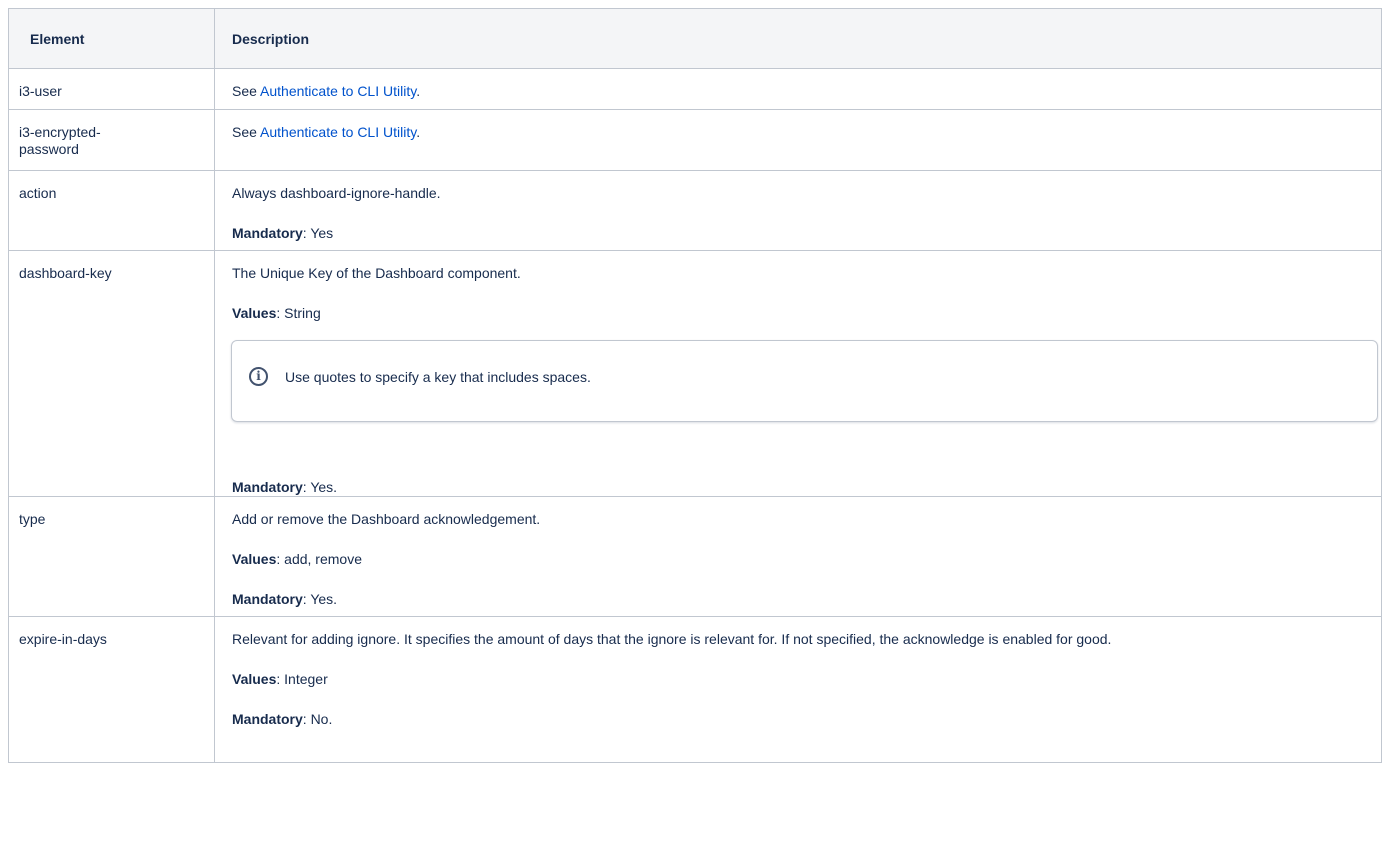 This screenshot has width=1385, height=848. What do you see at coordinates (801, 233) in the screenshot?
I see `mandatory-line: Mandatory: Yes` at bounding box center [801, 233].